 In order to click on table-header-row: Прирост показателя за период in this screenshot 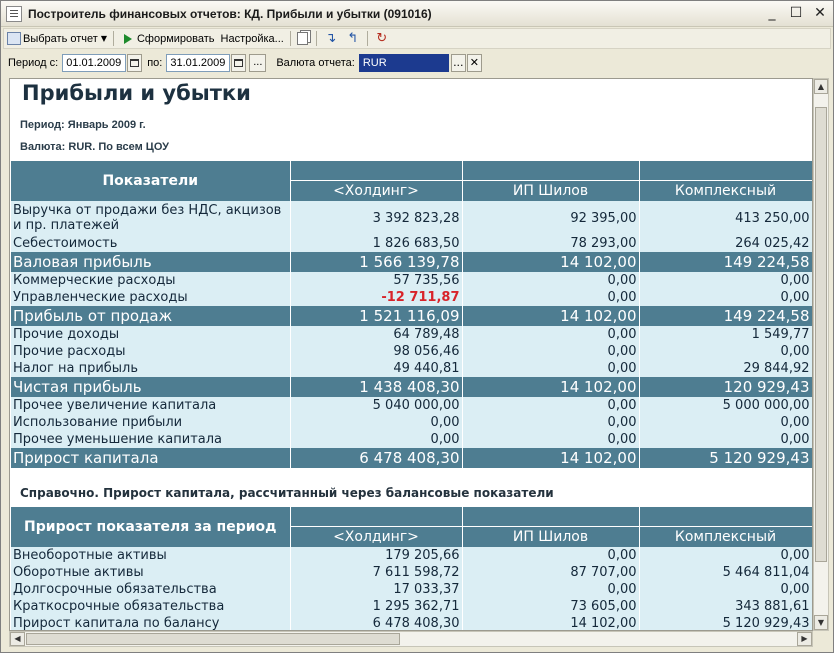, I will do `click(411, 527)`.